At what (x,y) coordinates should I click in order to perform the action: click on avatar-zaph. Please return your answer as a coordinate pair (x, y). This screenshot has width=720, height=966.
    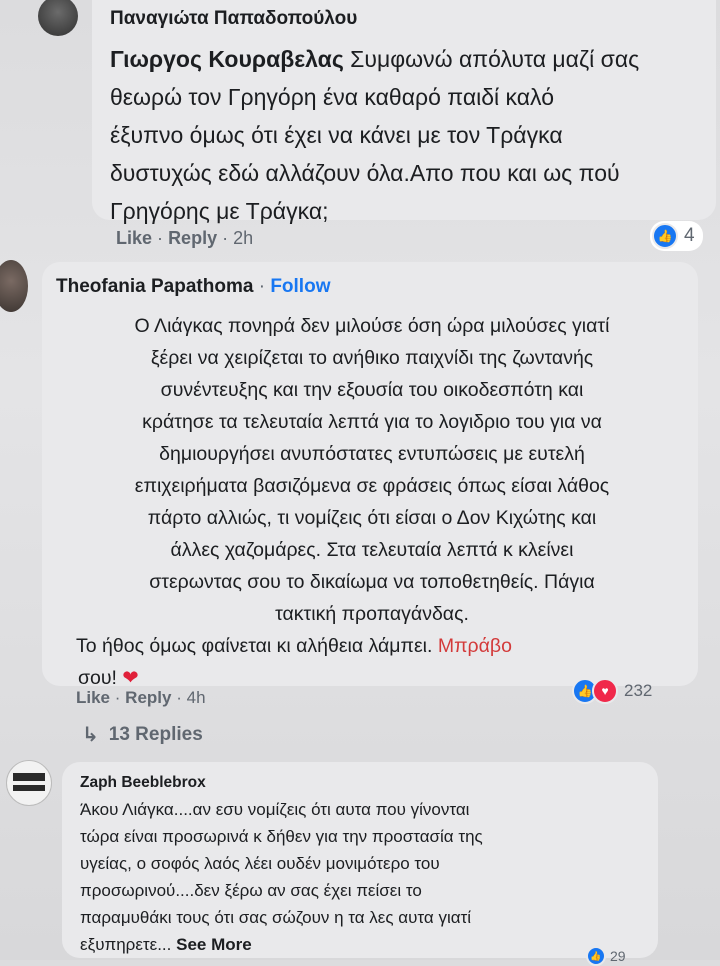
    Looking at the image, I should click on (29, 783).